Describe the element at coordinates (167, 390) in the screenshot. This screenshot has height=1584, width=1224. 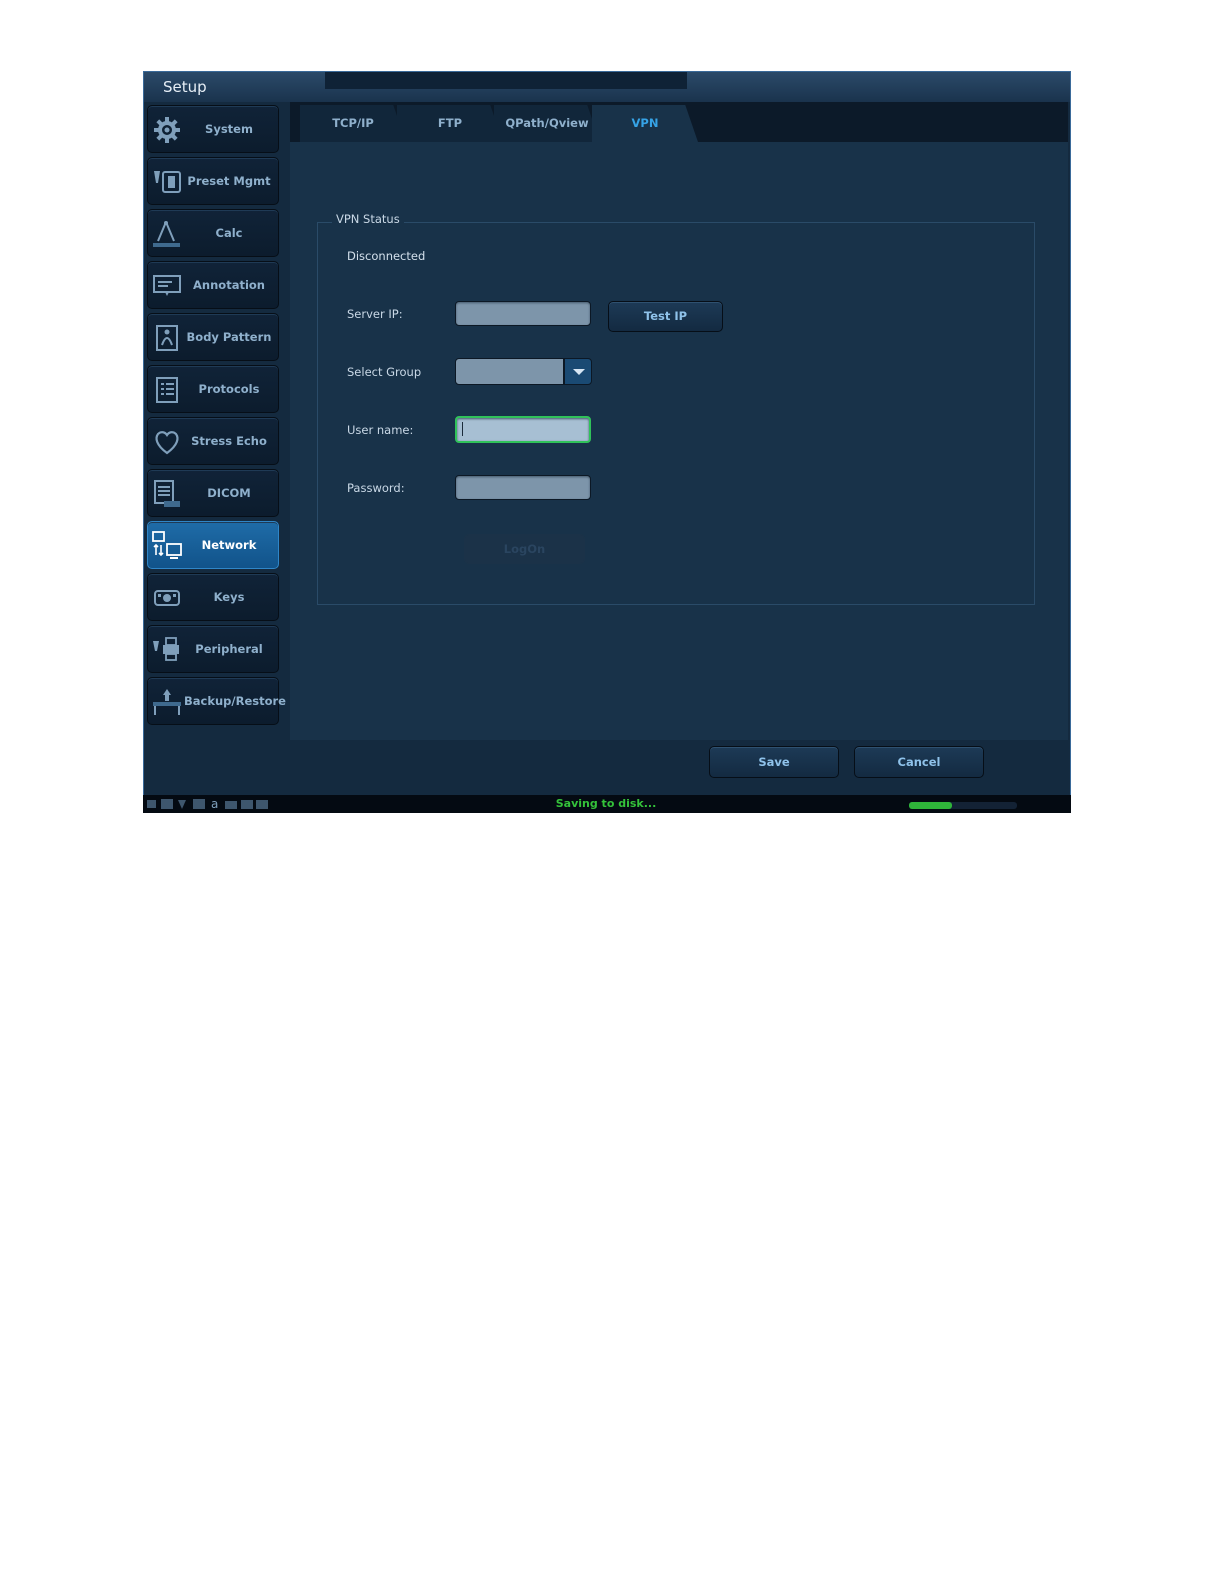
I see `list-icon` at that location.